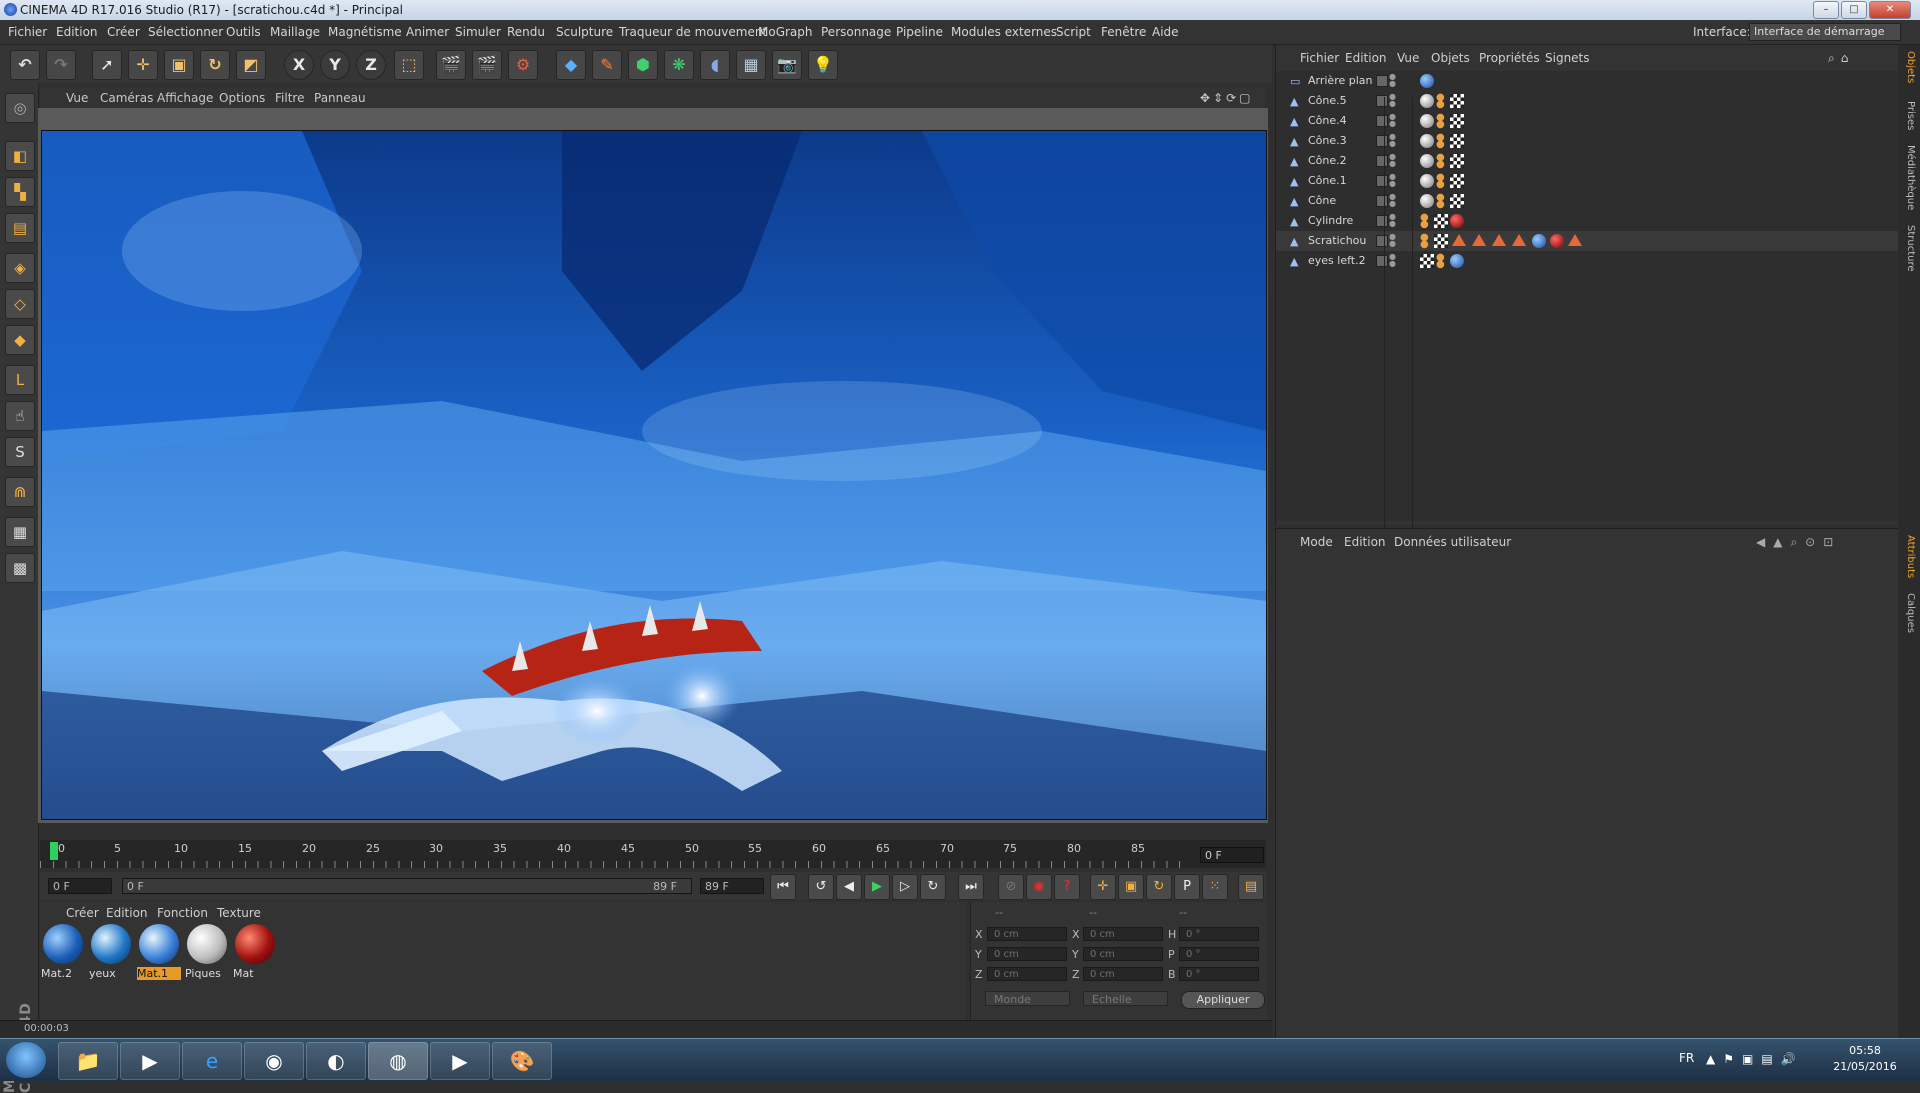 The width and height of the screenshot is (1920, 1093). Describe the element at coordinates (1587, 101) in the screenshot. I see `object-row: ▲ Cône.5 ● ● ● ●` at that location.